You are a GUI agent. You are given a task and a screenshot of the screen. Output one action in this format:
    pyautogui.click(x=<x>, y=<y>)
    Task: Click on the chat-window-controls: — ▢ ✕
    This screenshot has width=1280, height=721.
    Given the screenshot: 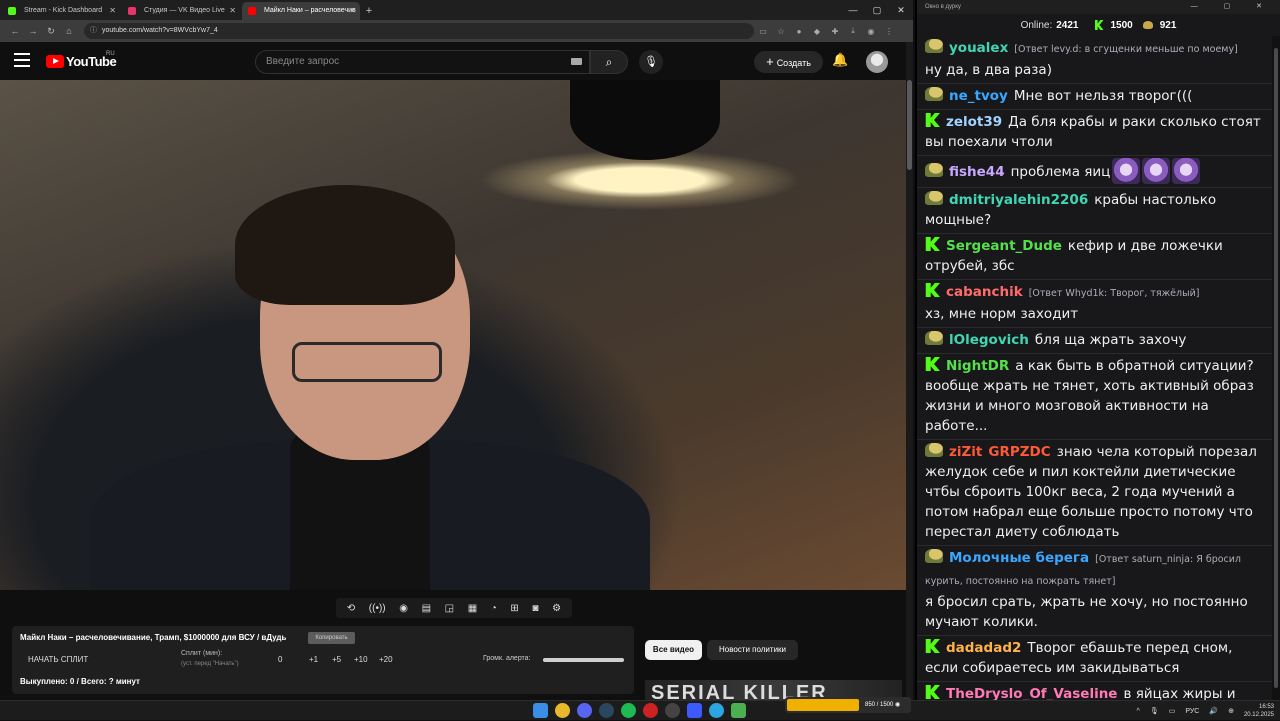 What is the action you would take?
    pyautogui.click(x=1232, y=7)
    